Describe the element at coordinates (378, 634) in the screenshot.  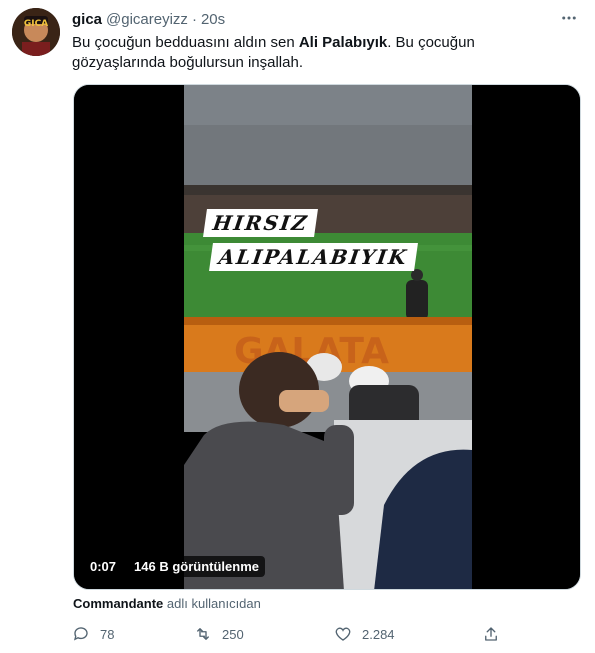
I see `like-count: 2.284` at that location.